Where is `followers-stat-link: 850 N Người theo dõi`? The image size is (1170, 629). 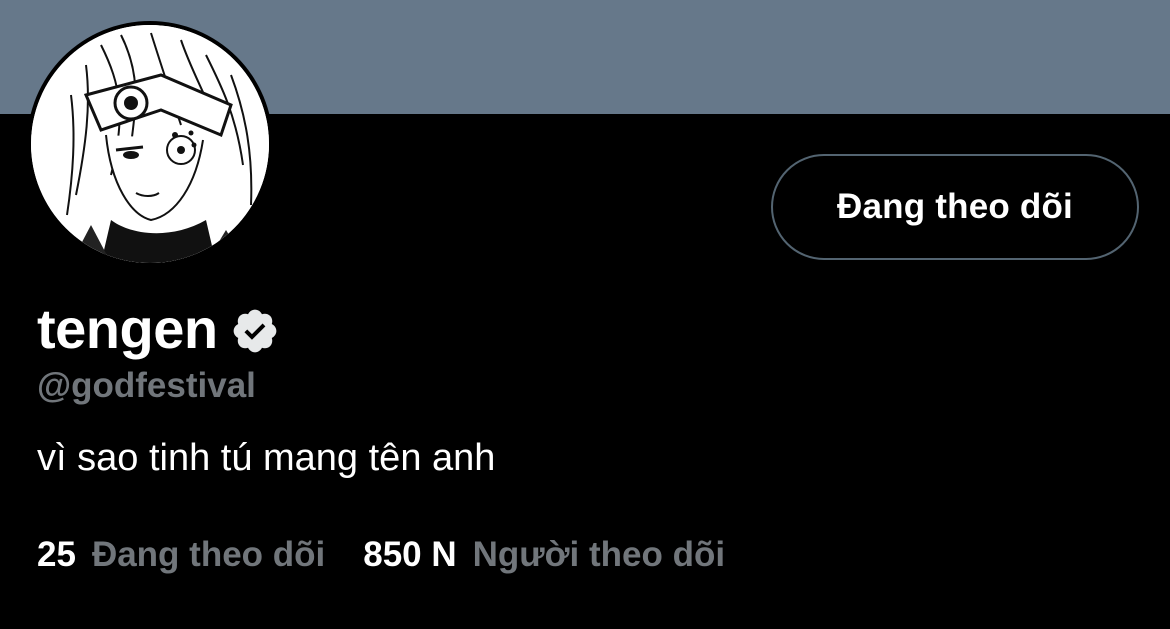
followers-stat-link: 850 N Người theo dõi is located at coordinates (544, 555).